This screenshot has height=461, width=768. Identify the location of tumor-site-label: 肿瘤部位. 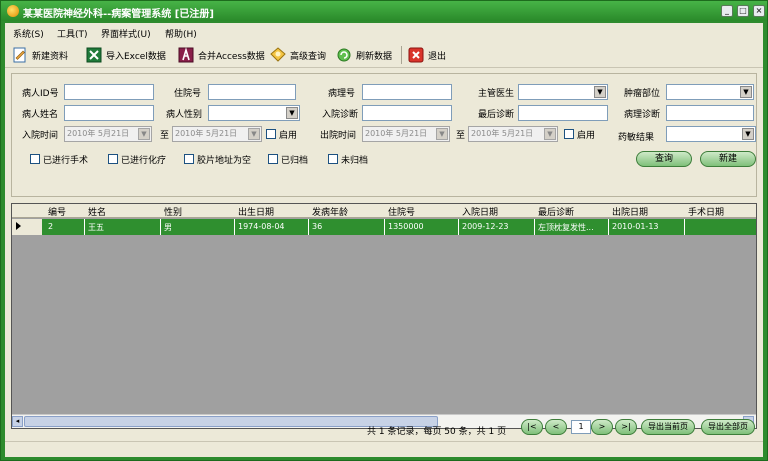
(642, 94).